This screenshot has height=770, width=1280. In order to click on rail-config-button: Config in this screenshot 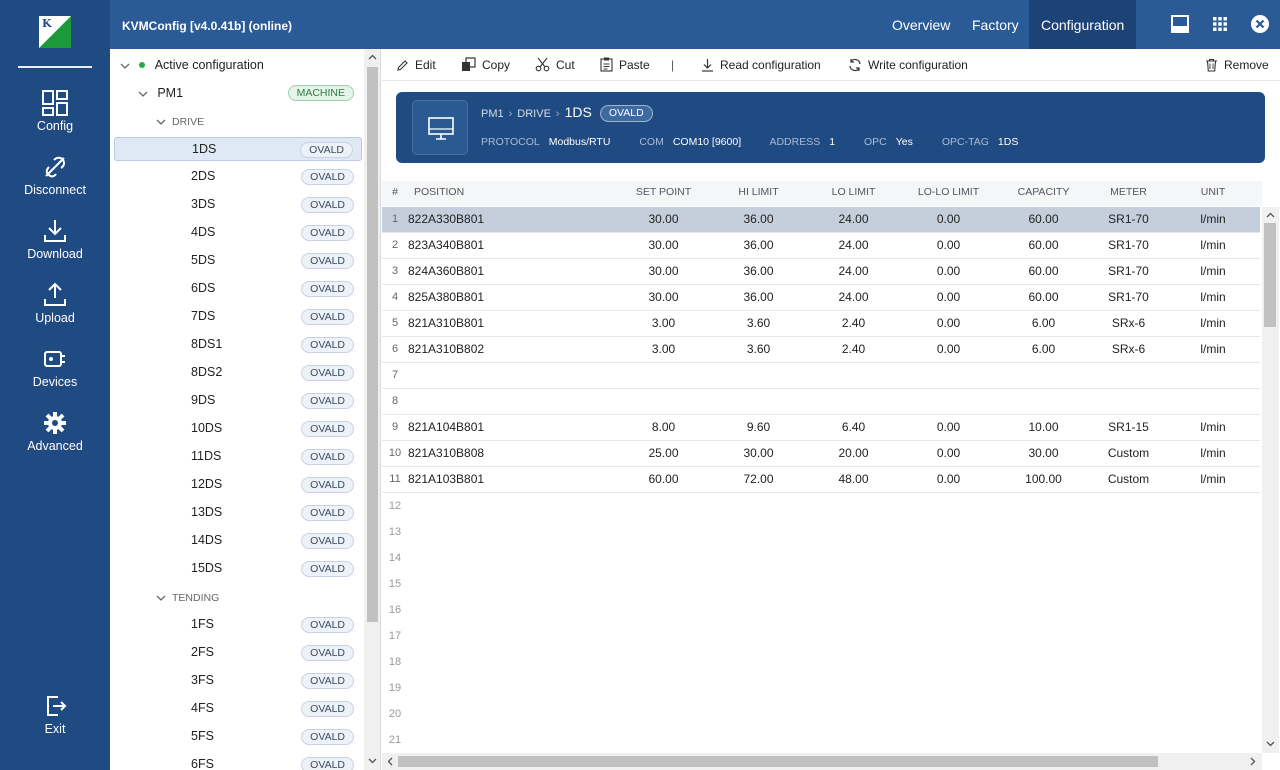, I will do `click(55, 118)`.